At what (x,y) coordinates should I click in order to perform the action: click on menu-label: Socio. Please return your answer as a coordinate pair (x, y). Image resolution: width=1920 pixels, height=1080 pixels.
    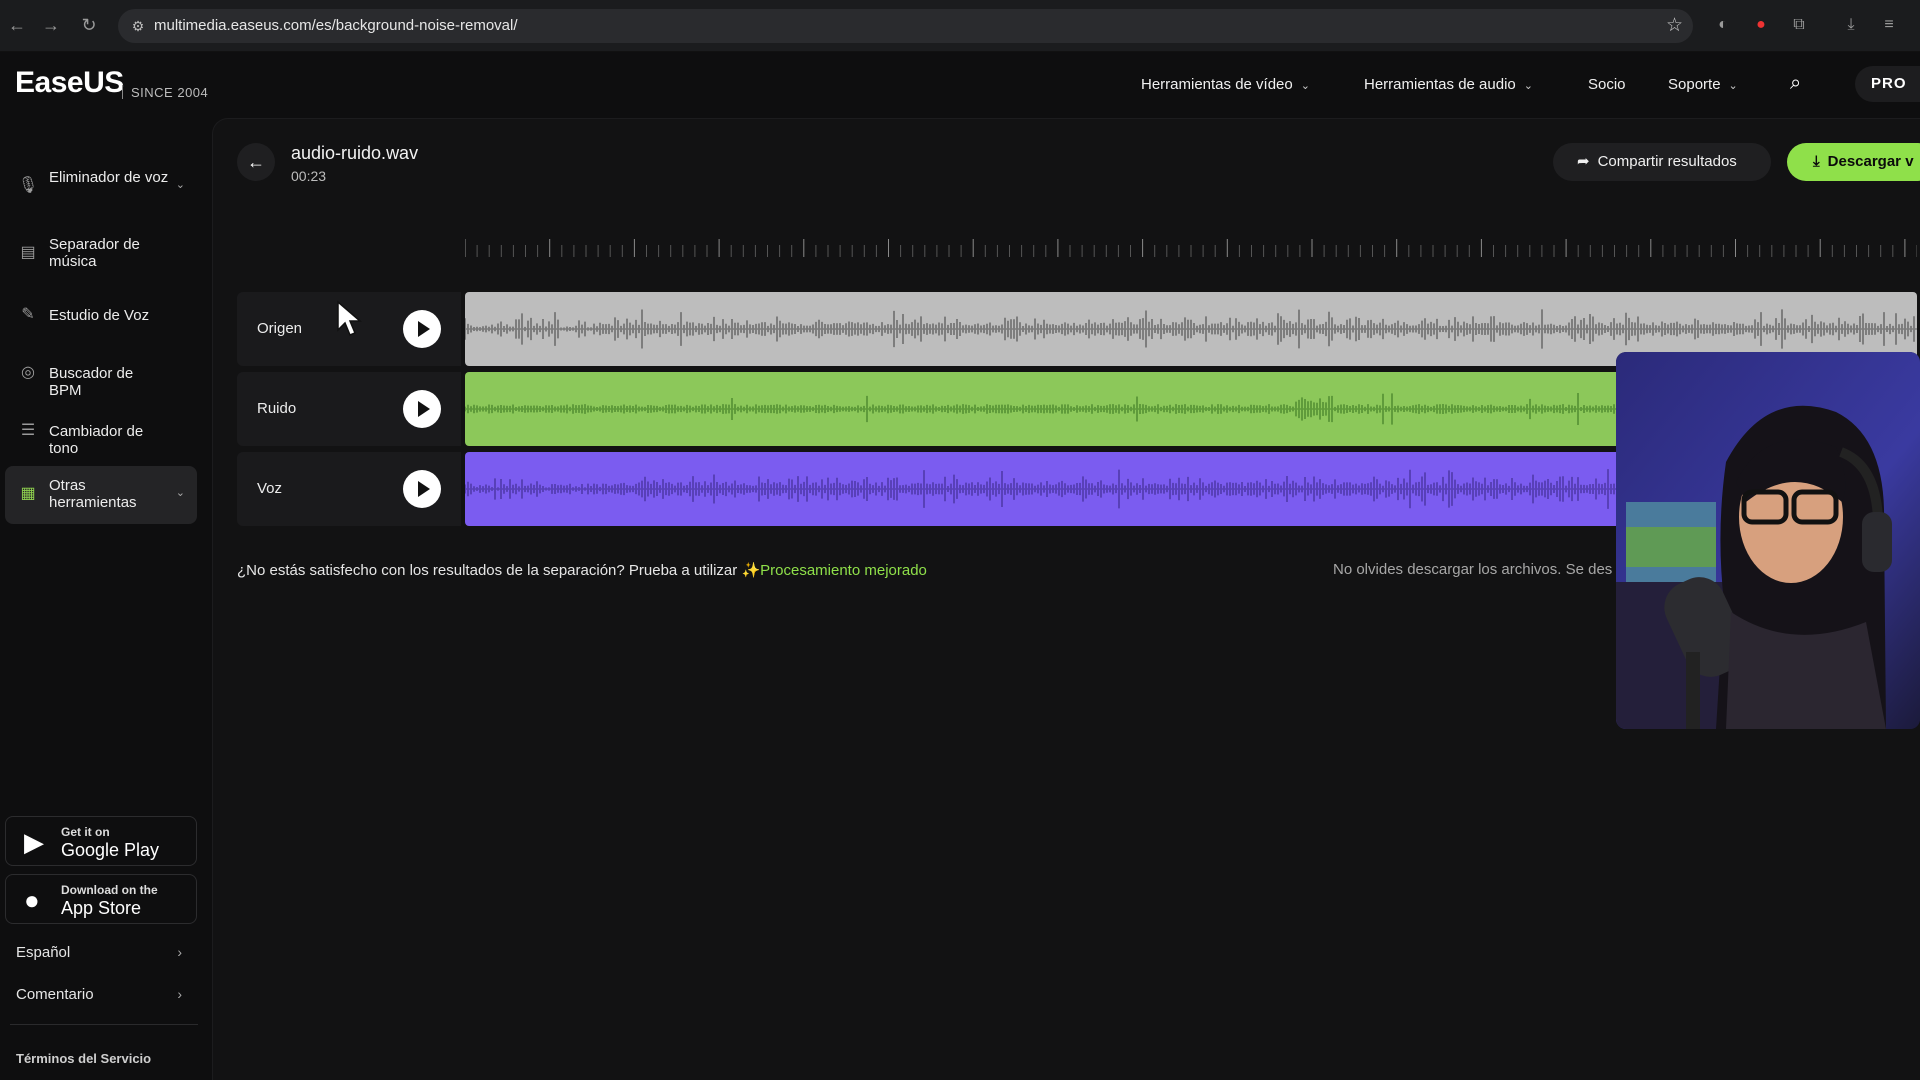
    Looking at the image, I should click on (1607, 84).